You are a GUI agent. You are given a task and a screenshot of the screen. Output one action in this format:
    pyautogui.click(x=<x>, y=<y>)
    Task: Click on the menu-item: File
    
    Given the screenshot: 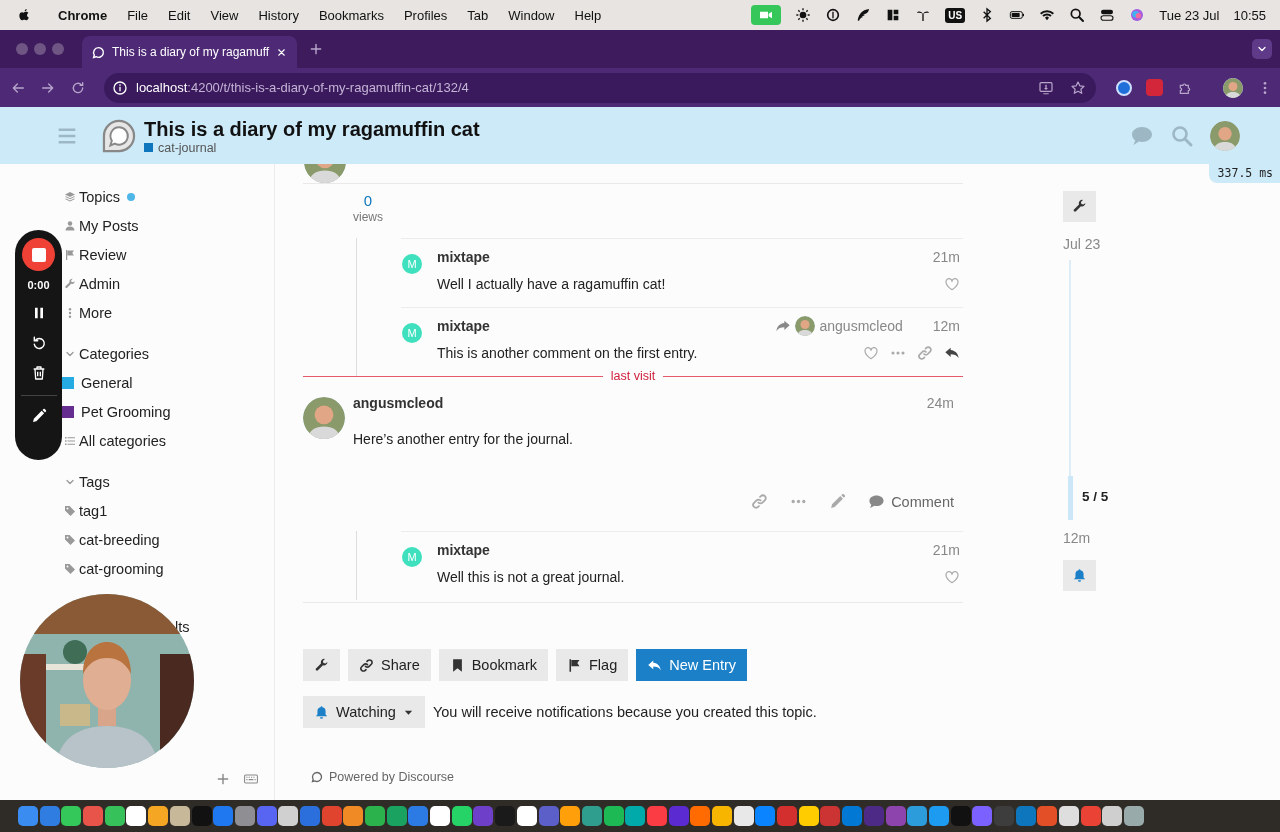 What is the action you would take?
    pyautogui.click(x=138, y=15)
    